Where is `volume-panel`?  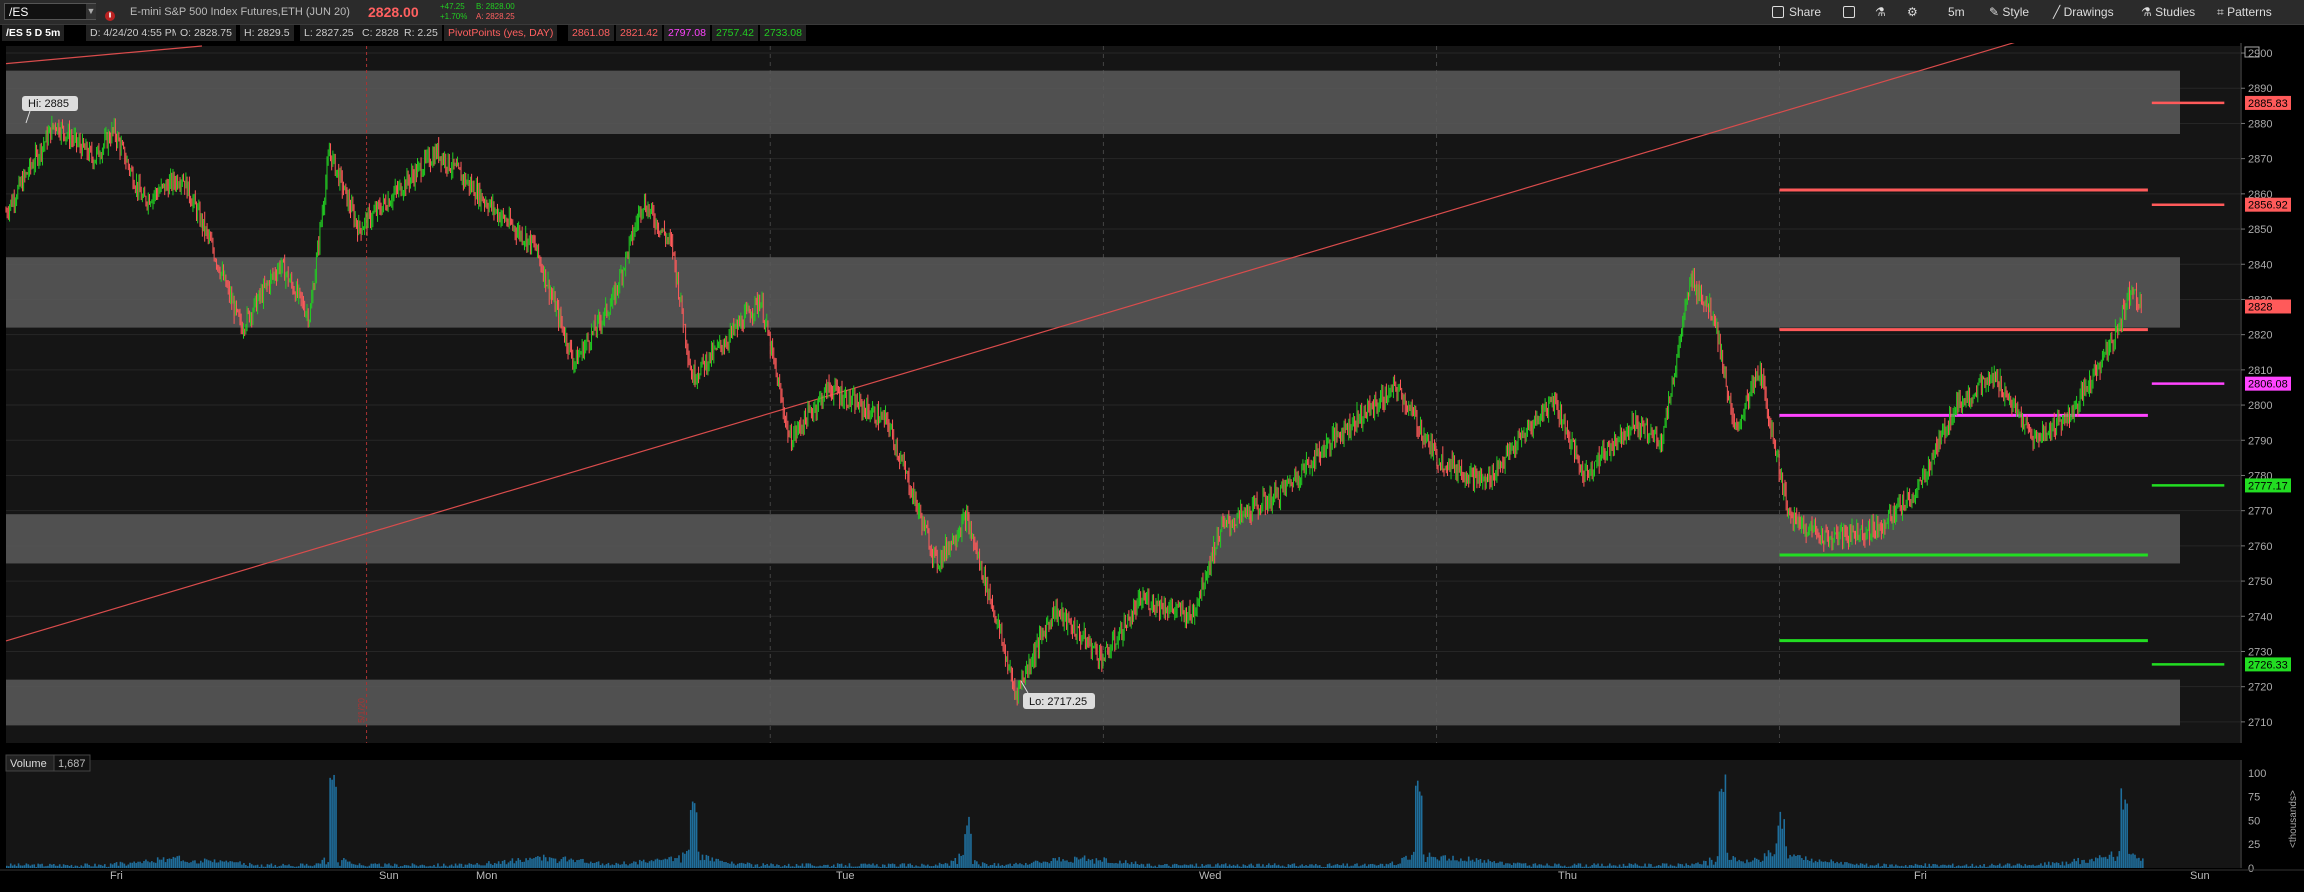
volume-panel is located at coordinates (1123, 814).